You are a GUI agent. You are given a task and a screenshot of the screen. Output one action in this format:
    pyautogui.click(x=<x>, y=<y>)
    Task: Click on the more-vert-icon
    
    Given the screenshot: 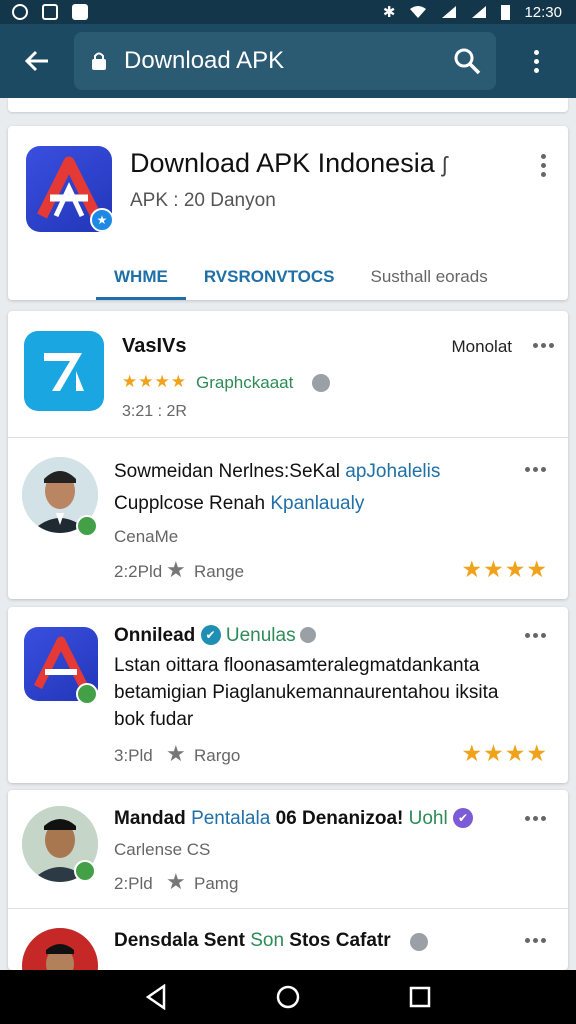 What is the action you would take?
    pyautogui.click(x=536, y=61)
    